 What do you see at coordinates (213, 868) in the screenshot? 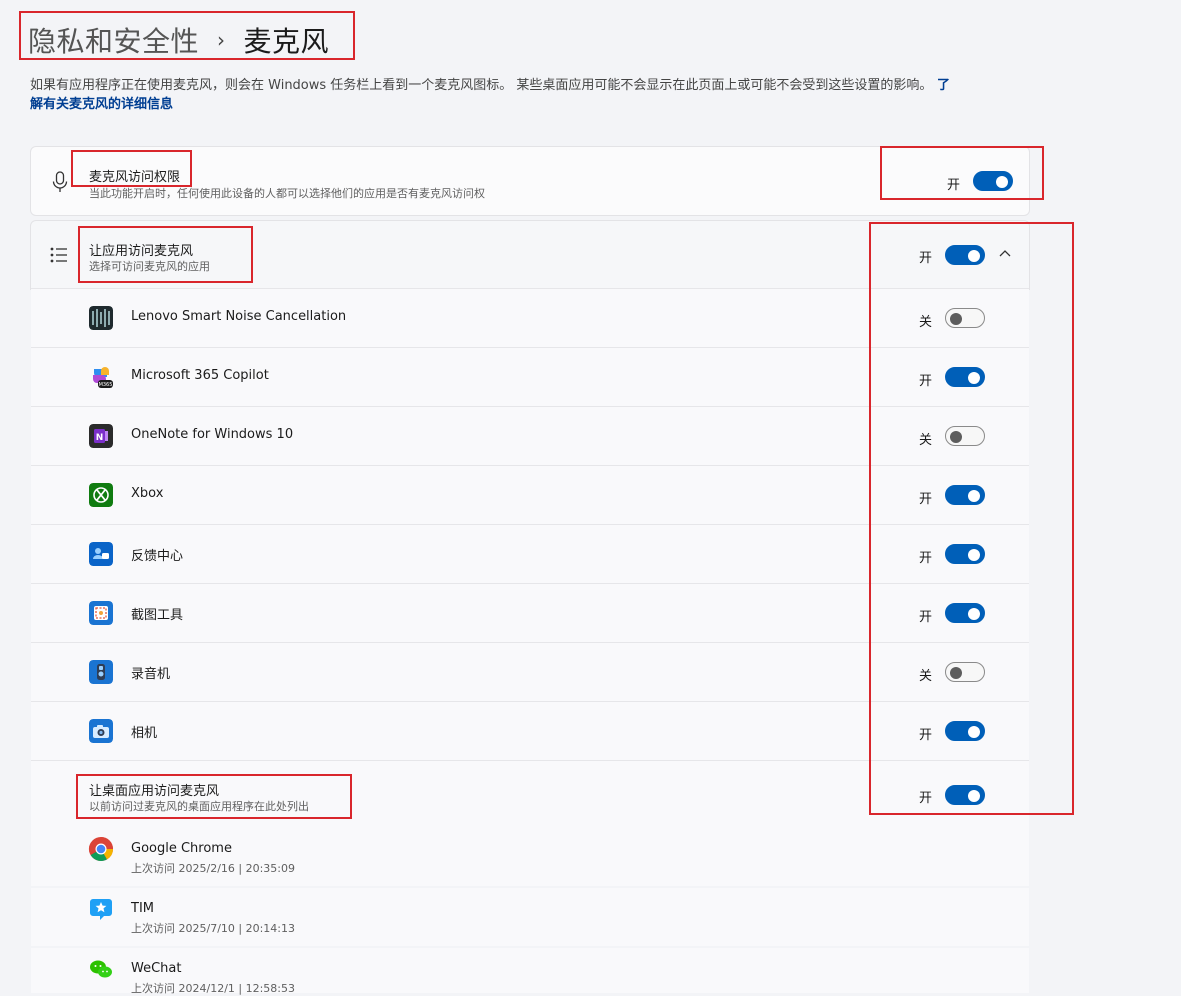
I see `desktop-app-last-access: 上次访问 2025/2/16 | 20:35:09` at bounding box center [213, 868].